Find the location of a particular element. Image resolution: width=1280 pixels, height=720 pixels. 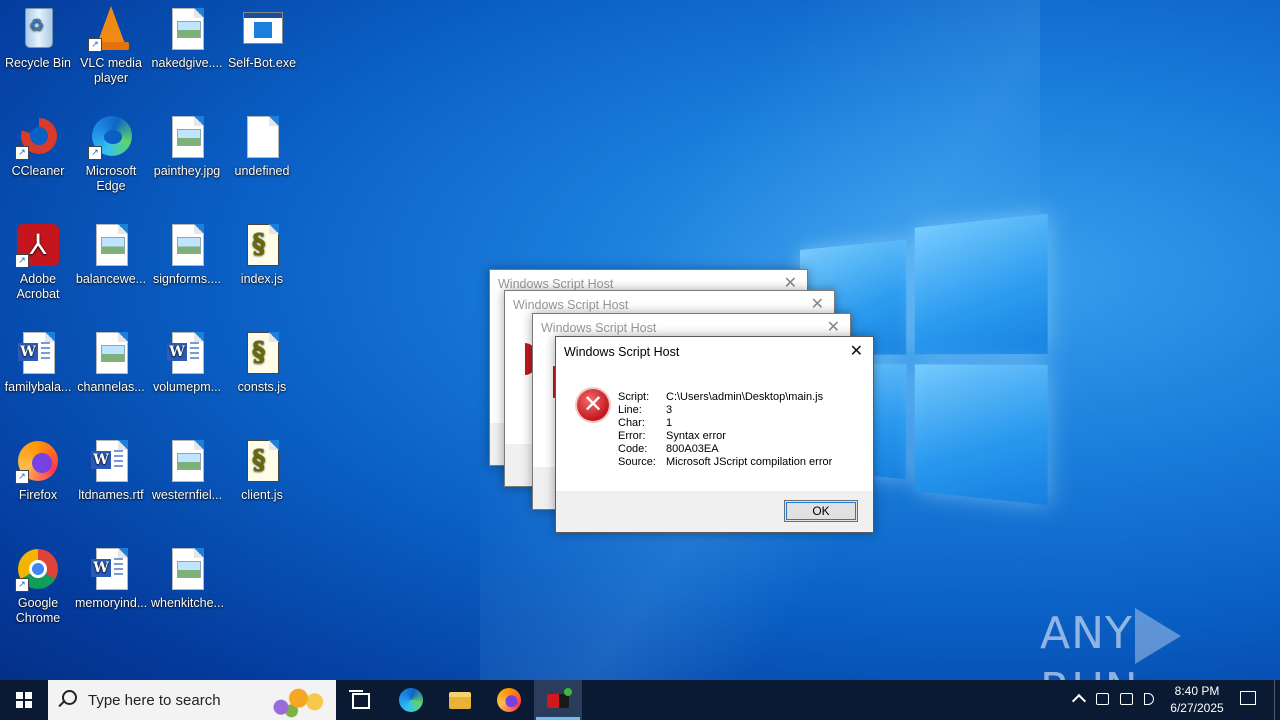

desktop-icon-self-bot: Self-Bot.exe is located at coordinates (262, 38).